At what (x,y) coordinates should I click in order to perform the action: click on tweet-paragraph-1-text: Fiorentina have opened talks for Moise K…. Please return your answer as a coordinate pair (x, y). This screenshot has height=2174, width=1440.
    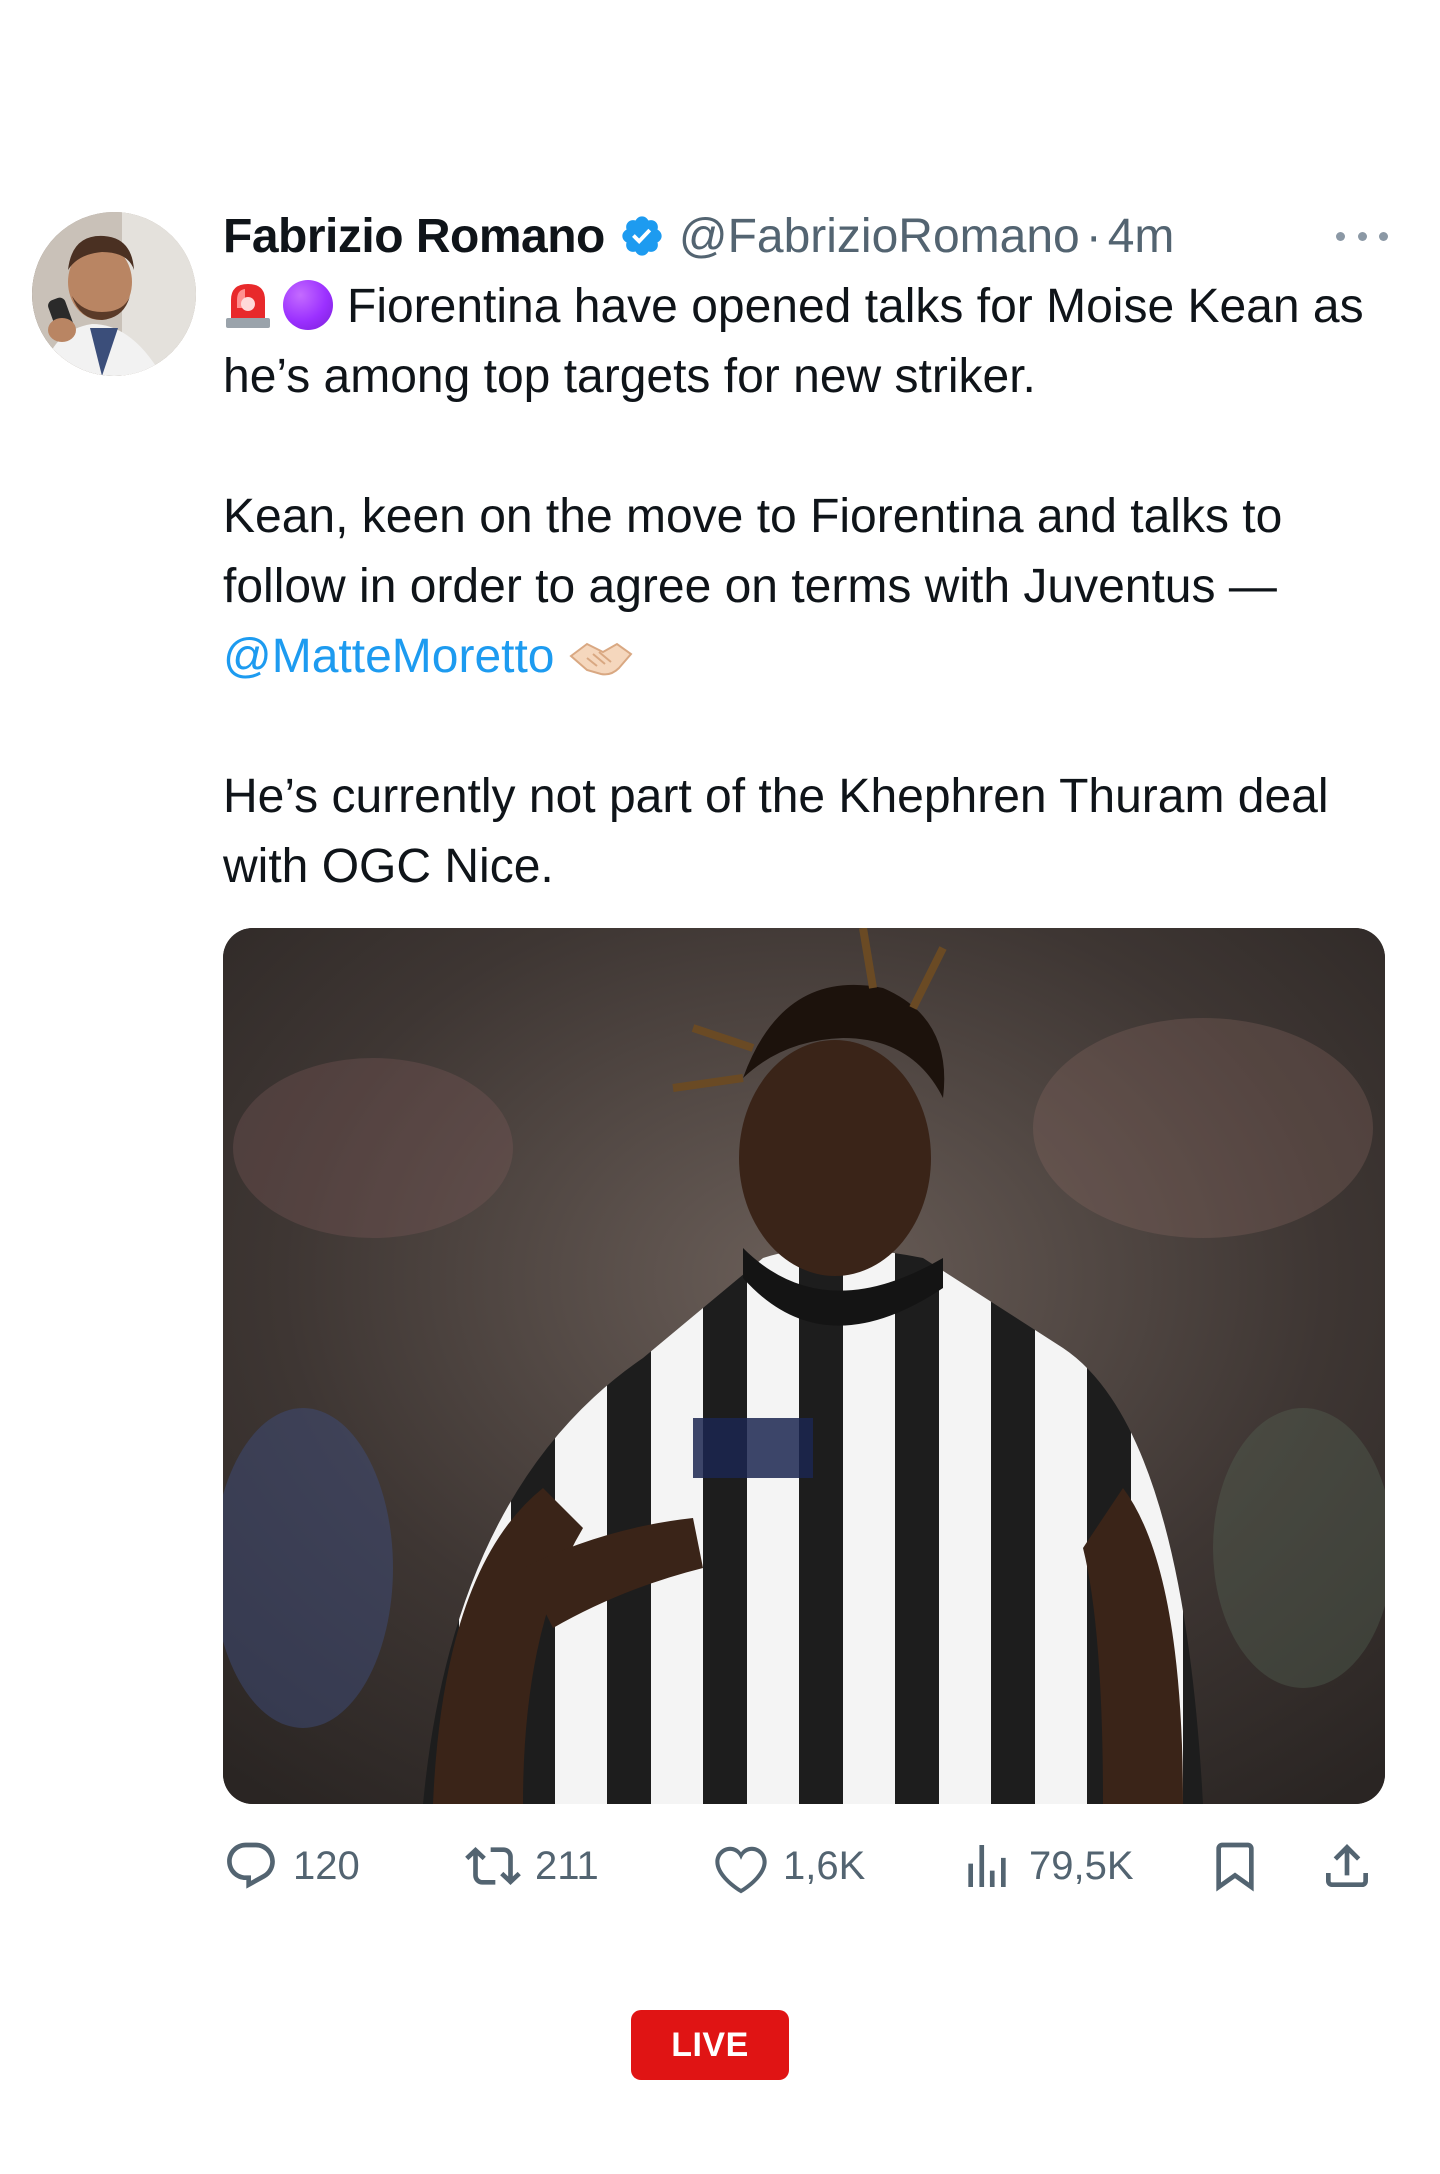
    Looking at the image, I should click on (793, 341).